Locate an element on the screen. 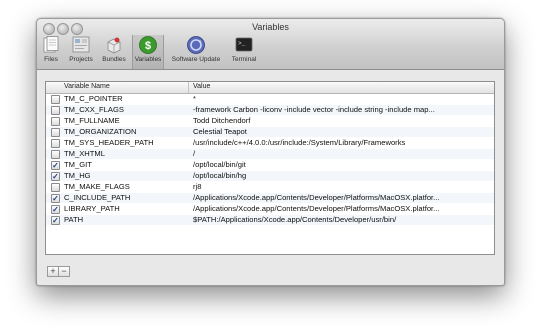  toolbar-bundles-label: Bundles is located at coordinates (114, 59).